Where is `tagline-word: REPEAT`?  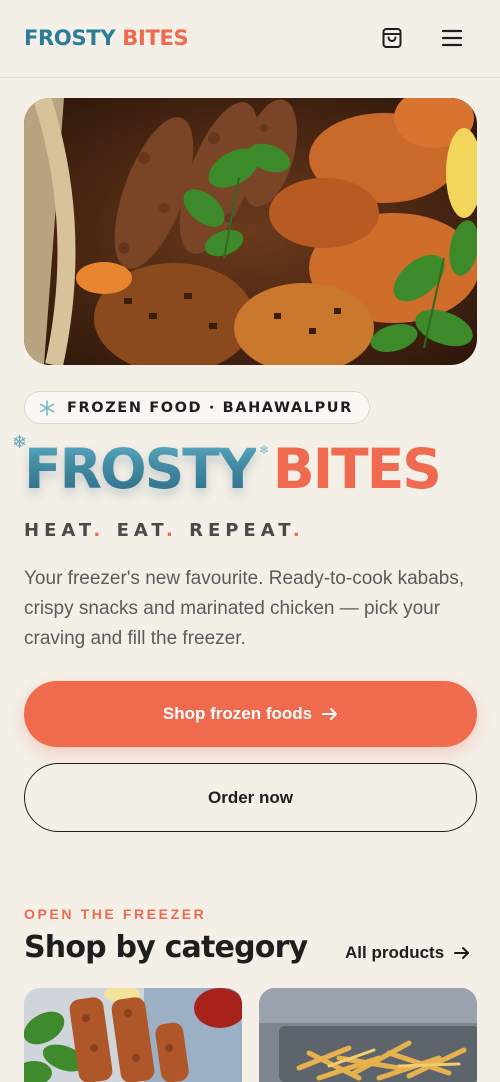
tagline-word: REPEAT is located at coordinates (241, 530).